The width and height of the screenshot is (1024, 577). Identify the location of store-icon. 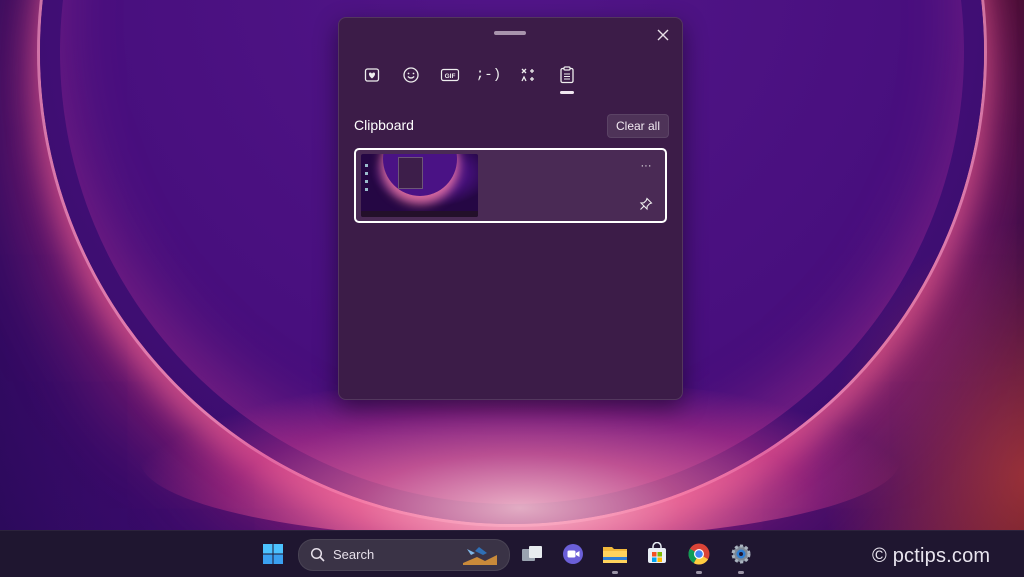
(657, 552).